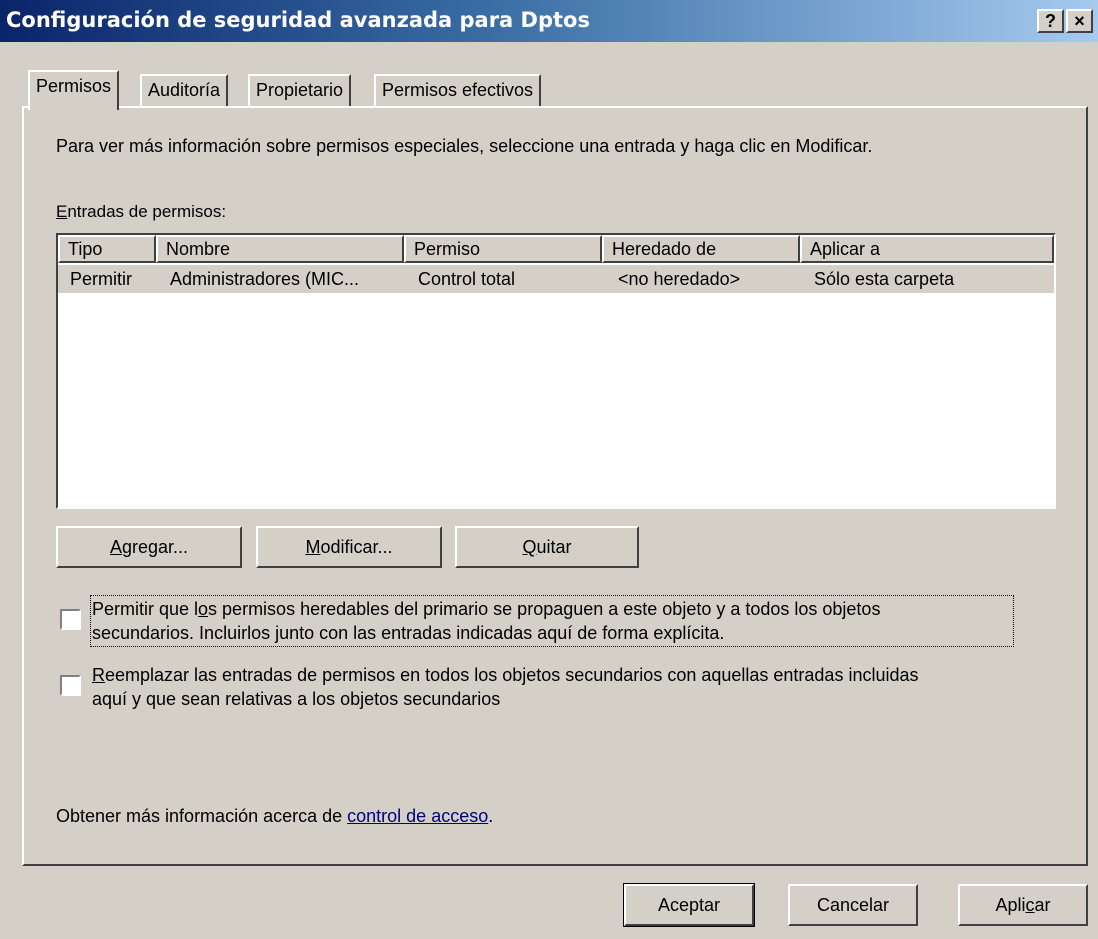  I want to click on button-text: uitar, so click(554, 547).